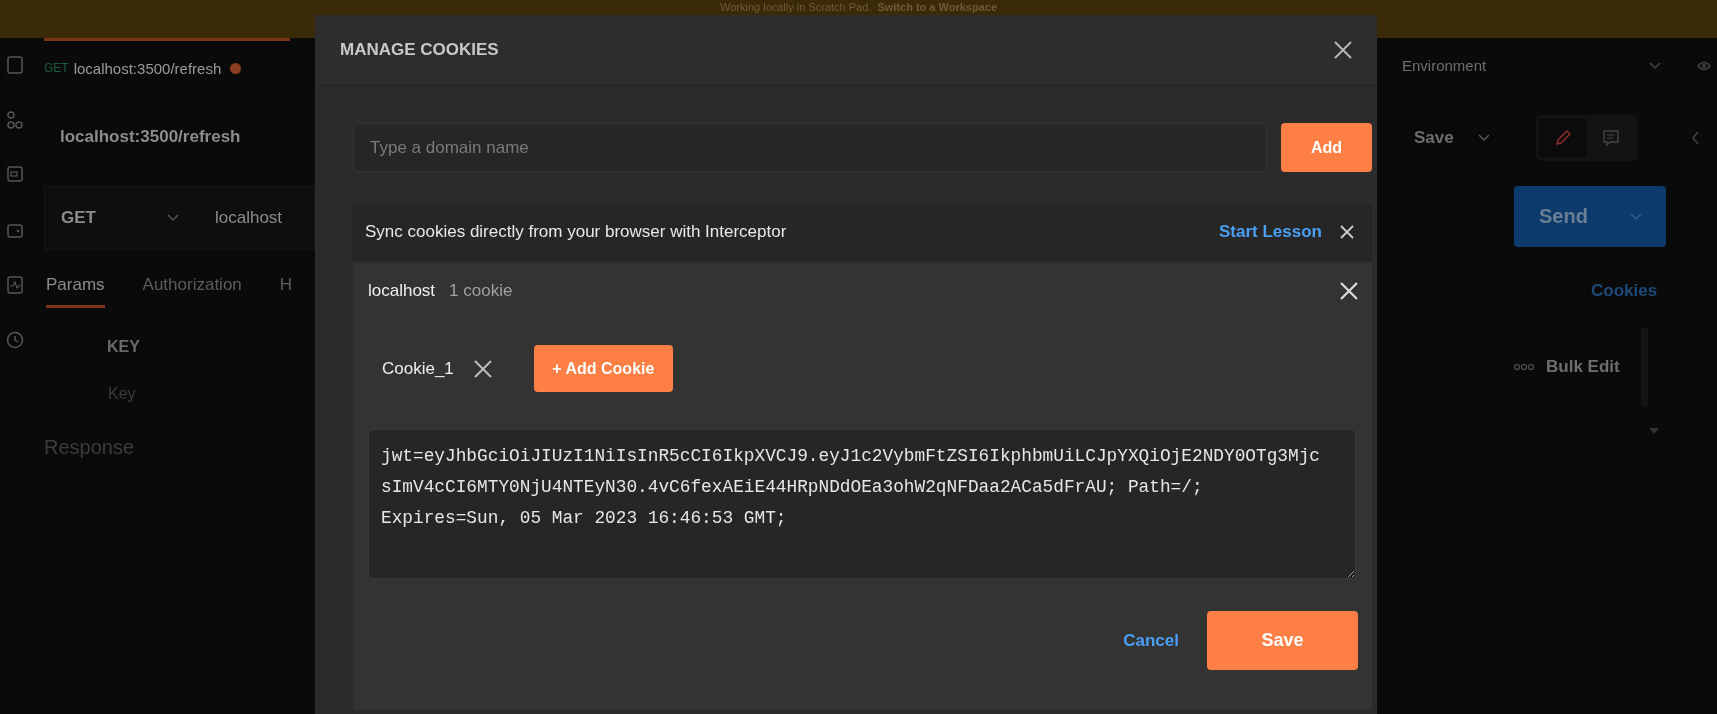  I want to click on screen-icon, so click(15, 175).